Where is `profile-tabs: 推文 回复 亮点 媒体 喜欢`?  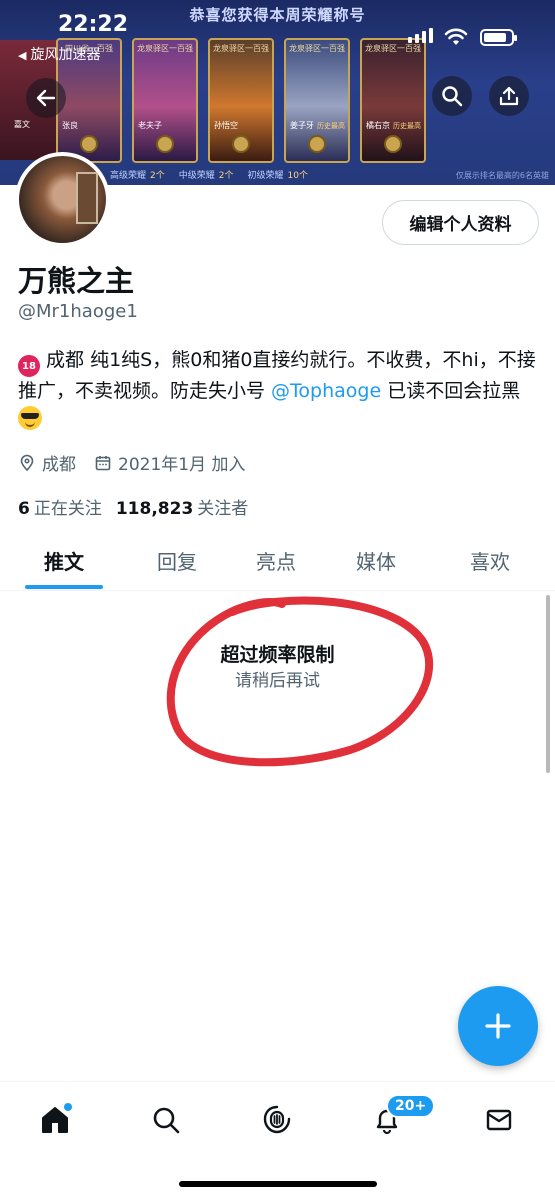 profile-tabs: 推文 回复 亮点 媒体 喜欢 is located at coordinates (277, 561).